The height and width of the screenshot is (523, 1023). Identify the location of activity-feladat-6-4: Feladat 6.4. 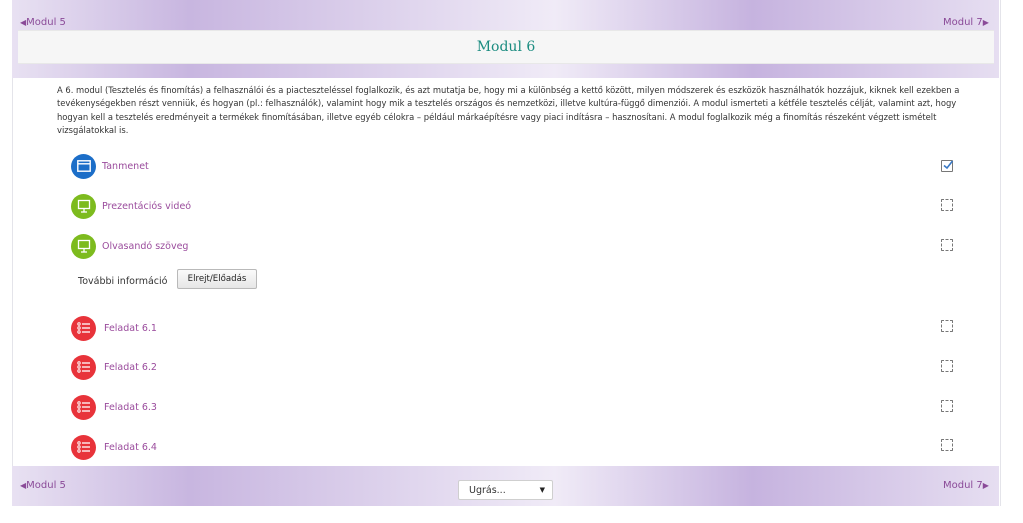
(114, 447).